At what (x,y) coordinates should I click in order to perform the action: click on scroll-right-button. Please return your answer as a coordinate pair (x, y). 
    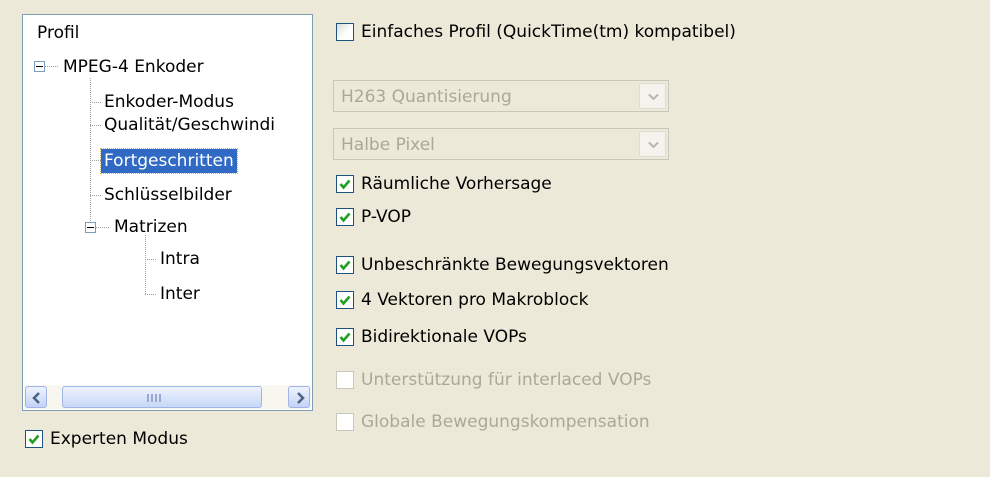
    Looking at the image, I should click on (299, 397).